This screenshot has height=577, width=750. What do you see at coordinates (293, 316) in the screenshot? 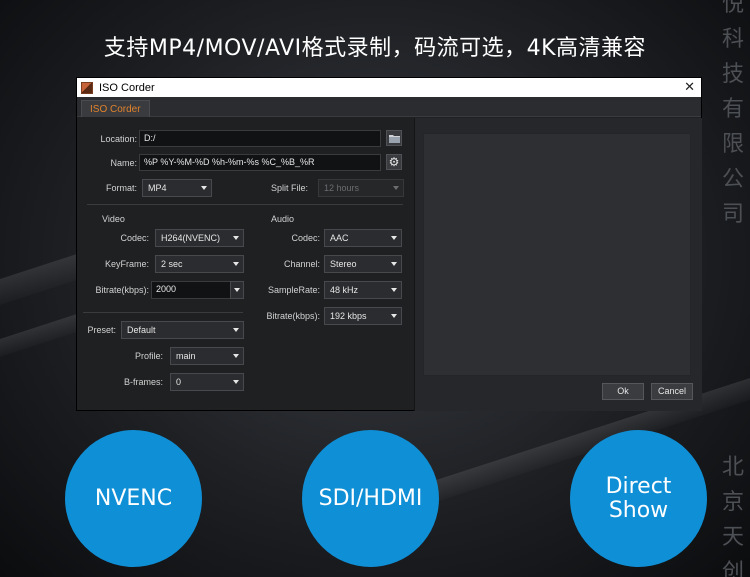
I see `audio-bitrate-label: Bitrate(kbps):` at bounding box center [293, 316].